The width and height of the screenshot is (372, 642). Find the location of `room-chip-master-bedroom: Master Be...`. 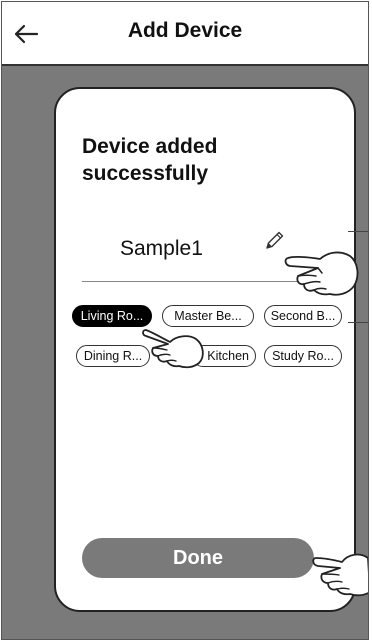

room-chip-master-bedroom: Master Be... is located at coordinates (208, 316).